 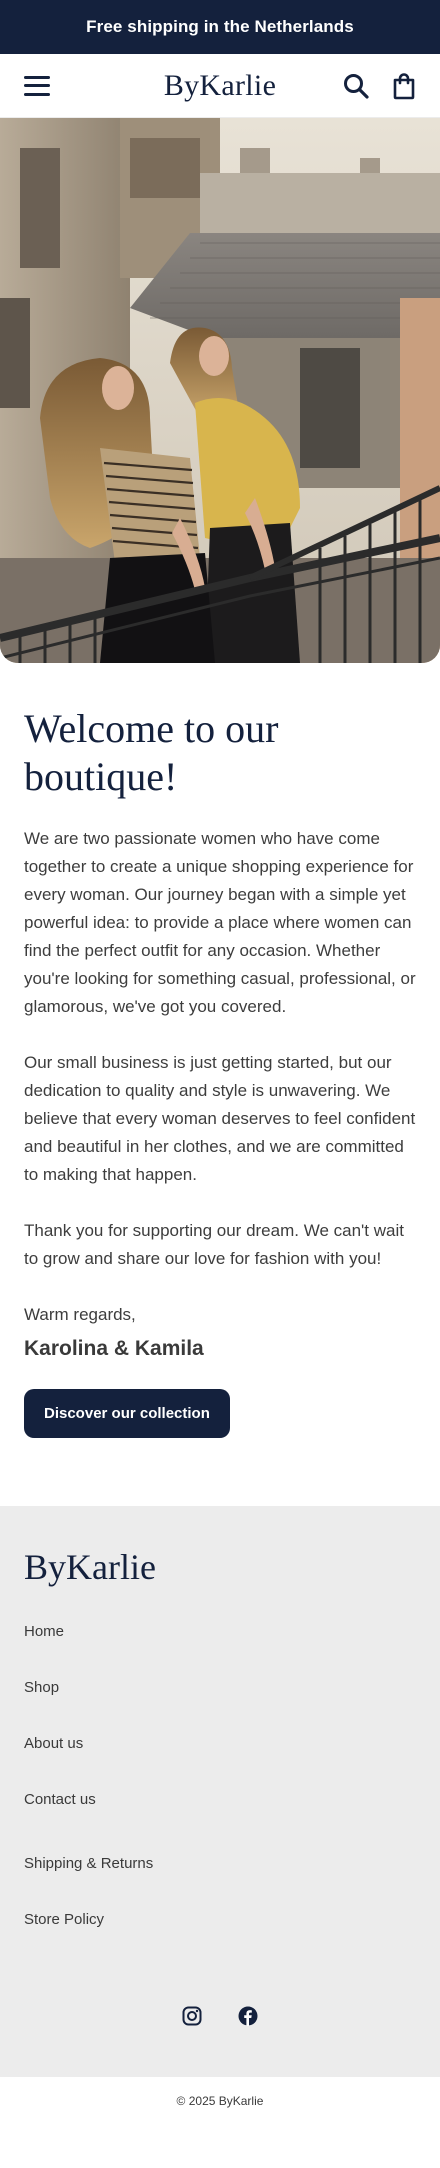 What do you see at coordinates (127, 1413) in the screenshot?
I see `discover-collection-button: Discover our collection` at bounding box center [127, 1413].